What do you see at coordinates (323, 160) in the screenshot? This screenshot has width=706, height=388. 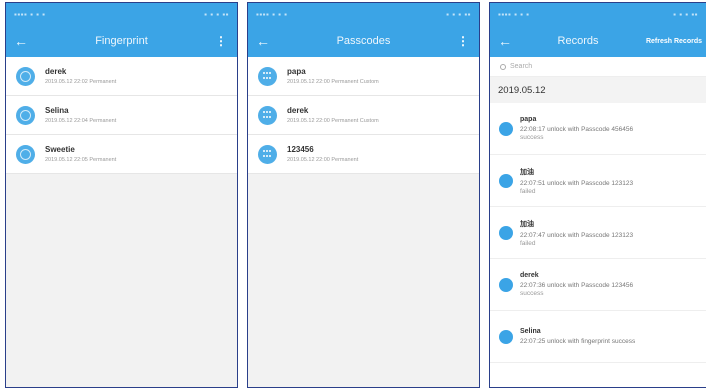 I see `item-subtitle: 2019.05.12 22:00 Permanent` at bounding box center [323, 160].